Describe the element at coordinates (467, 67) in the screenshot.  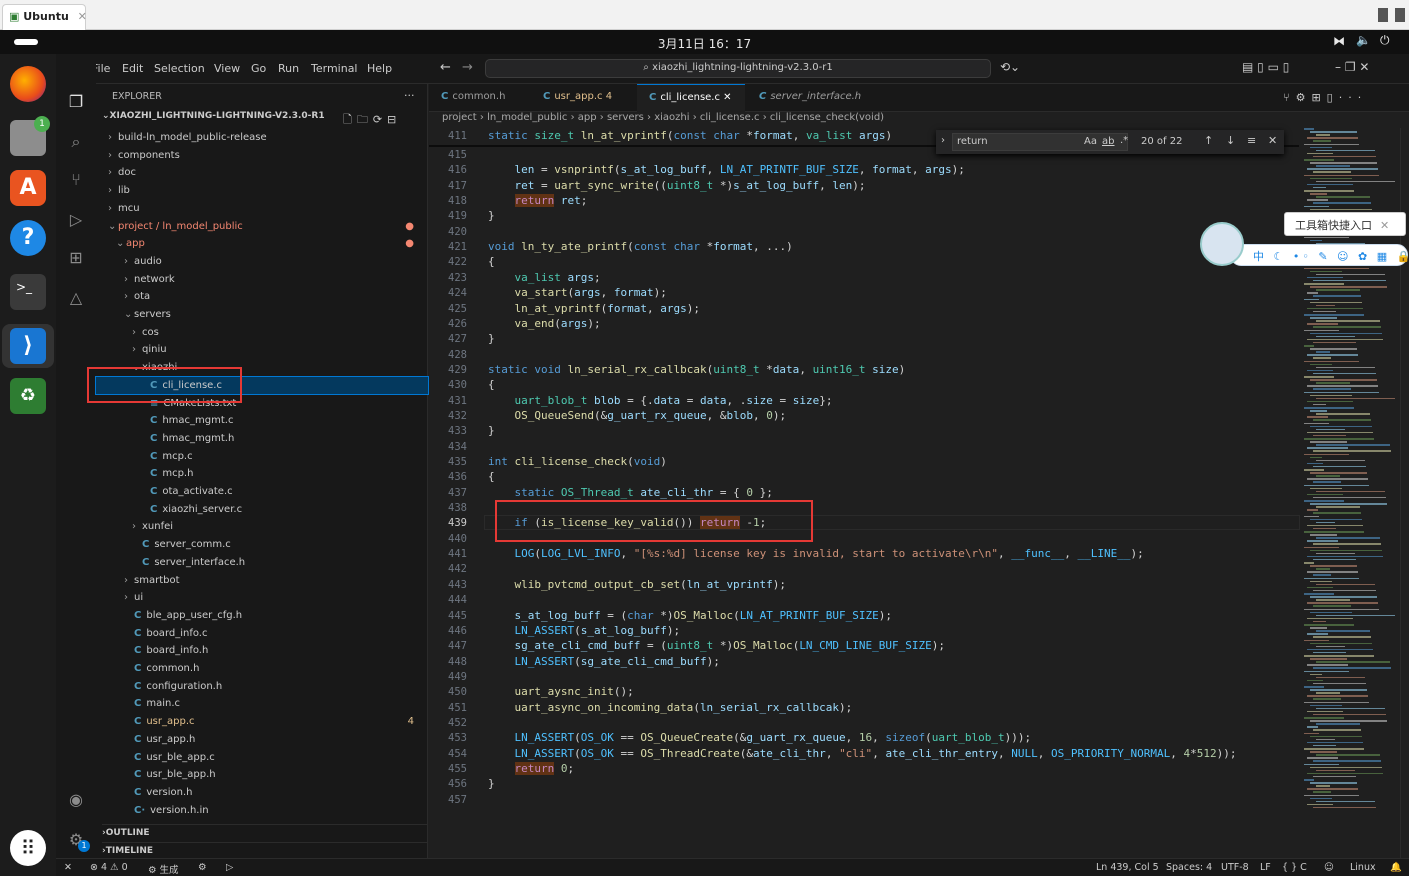
I see `forward-arrow-icon: →` at that location.